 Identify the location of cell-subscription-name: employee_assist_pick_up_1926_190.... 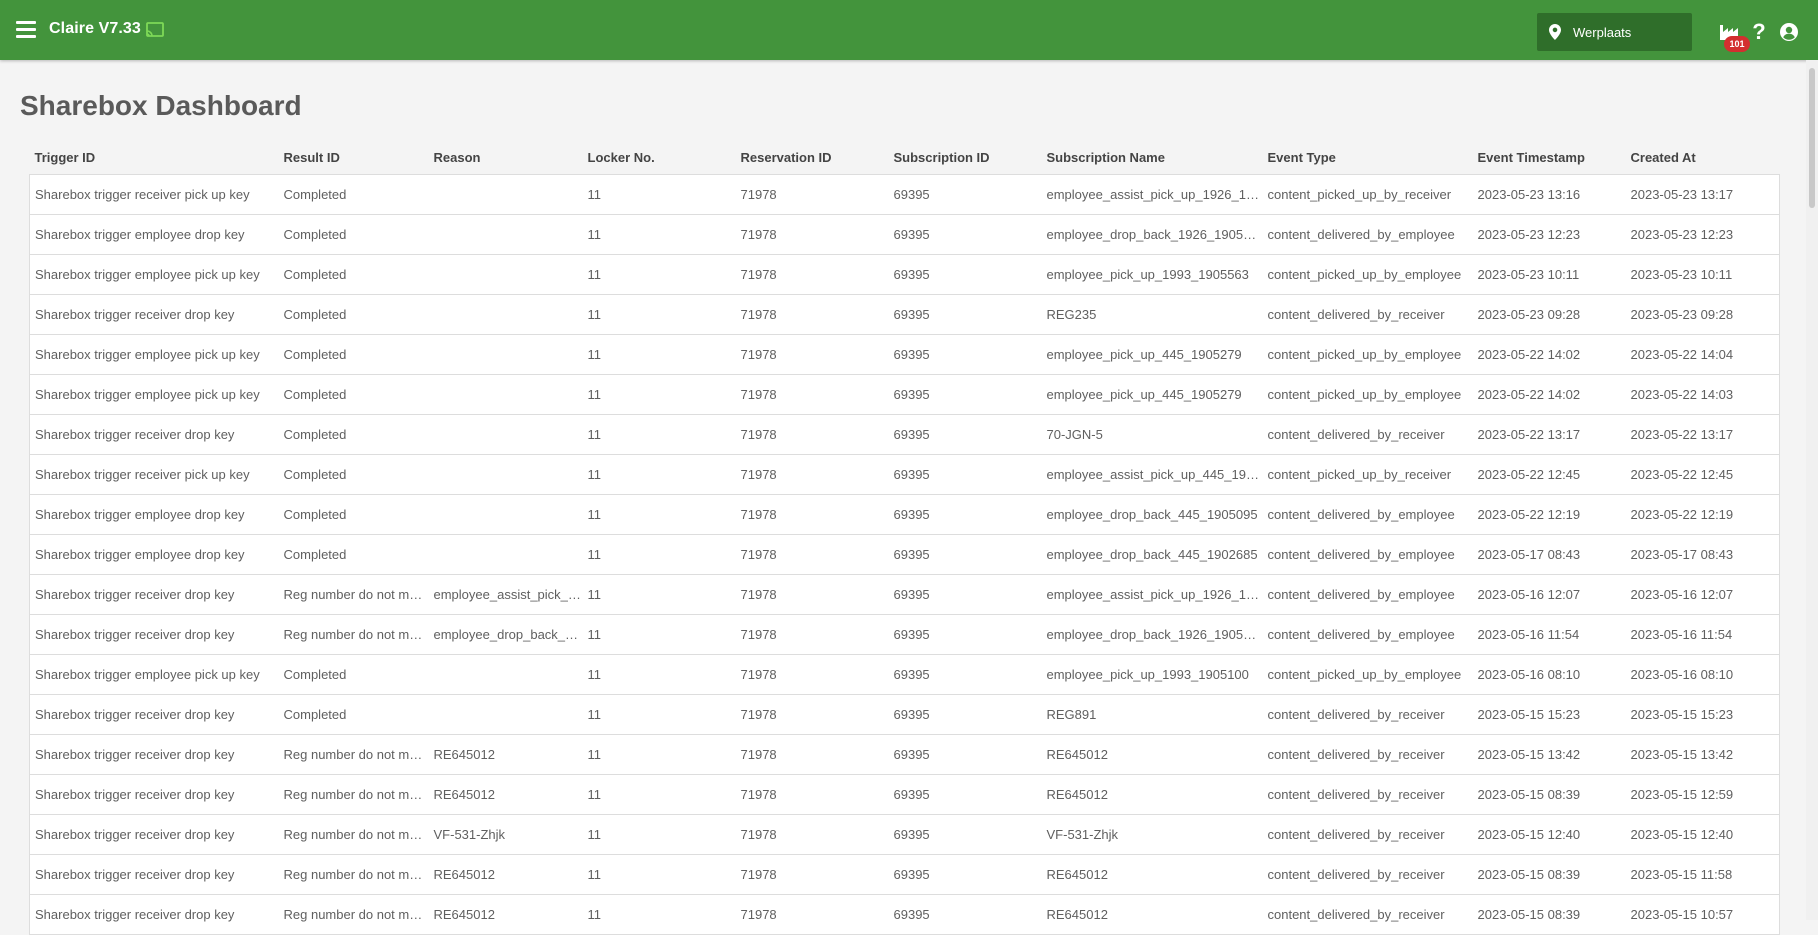
(1152, 594).